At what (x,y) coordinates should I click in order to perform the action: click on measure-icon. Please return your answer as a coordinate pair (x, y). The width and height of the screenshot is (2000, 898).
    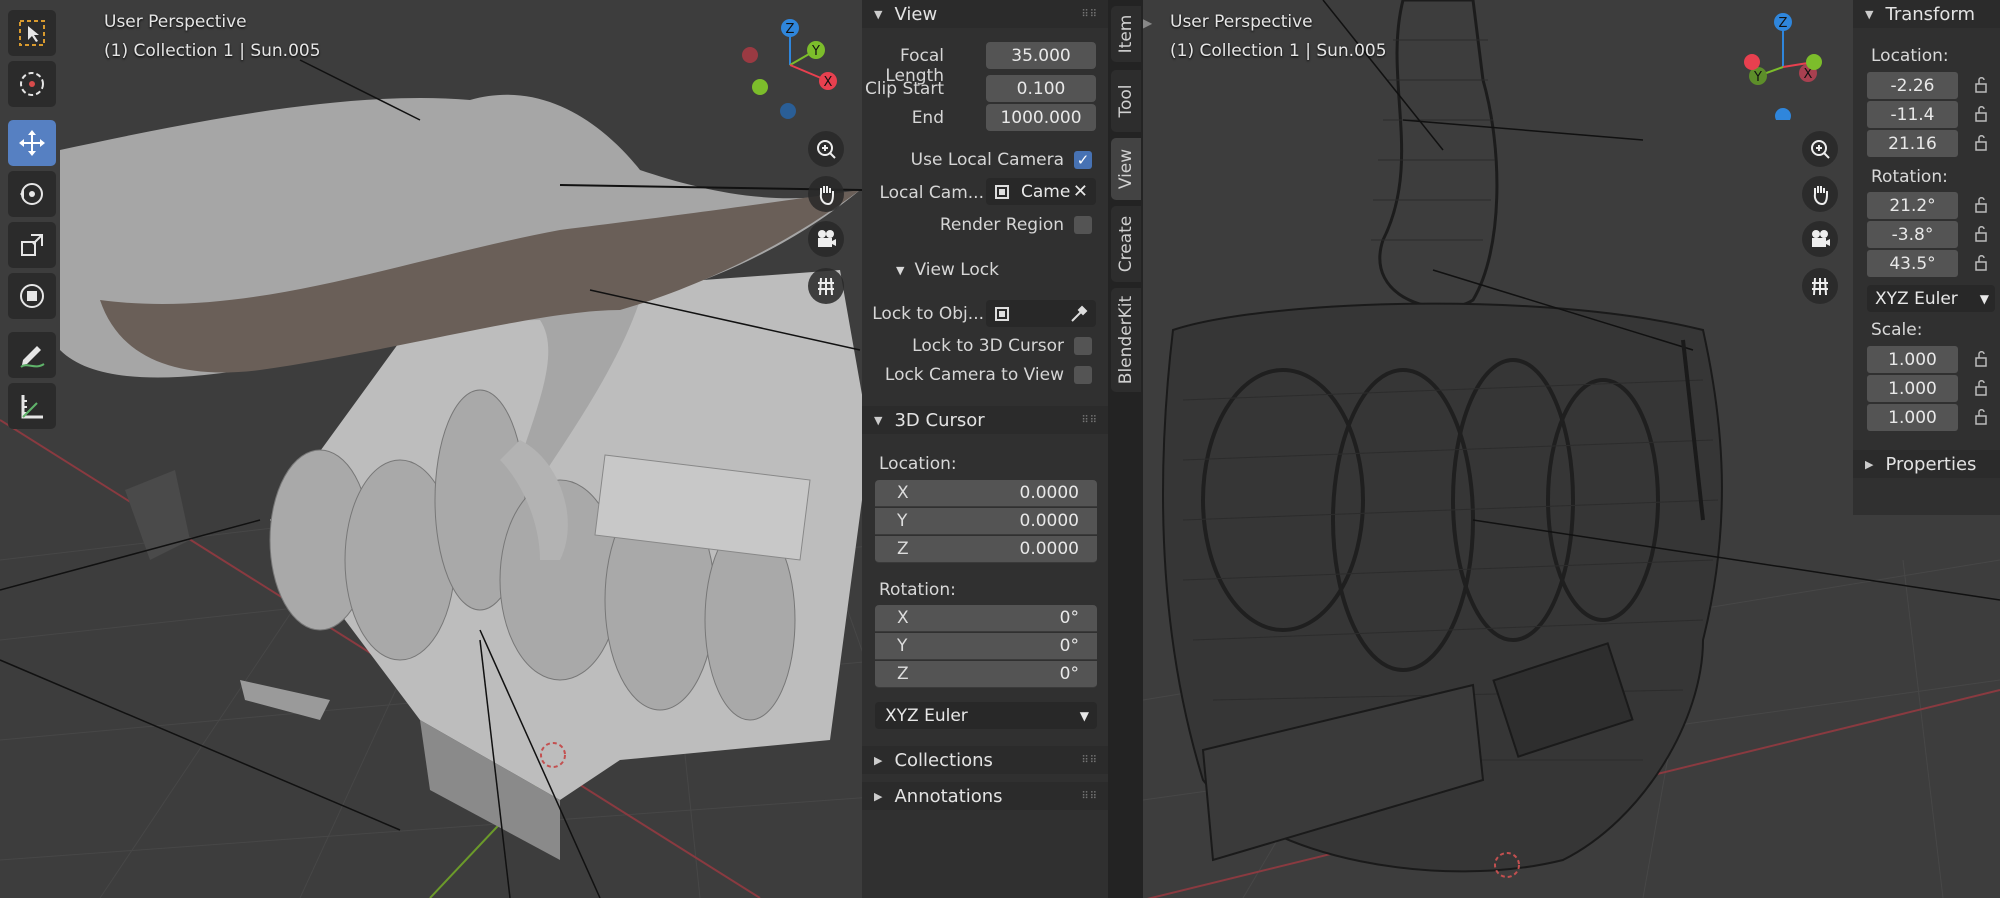
    Looking at the image, I should click on (32, 407).